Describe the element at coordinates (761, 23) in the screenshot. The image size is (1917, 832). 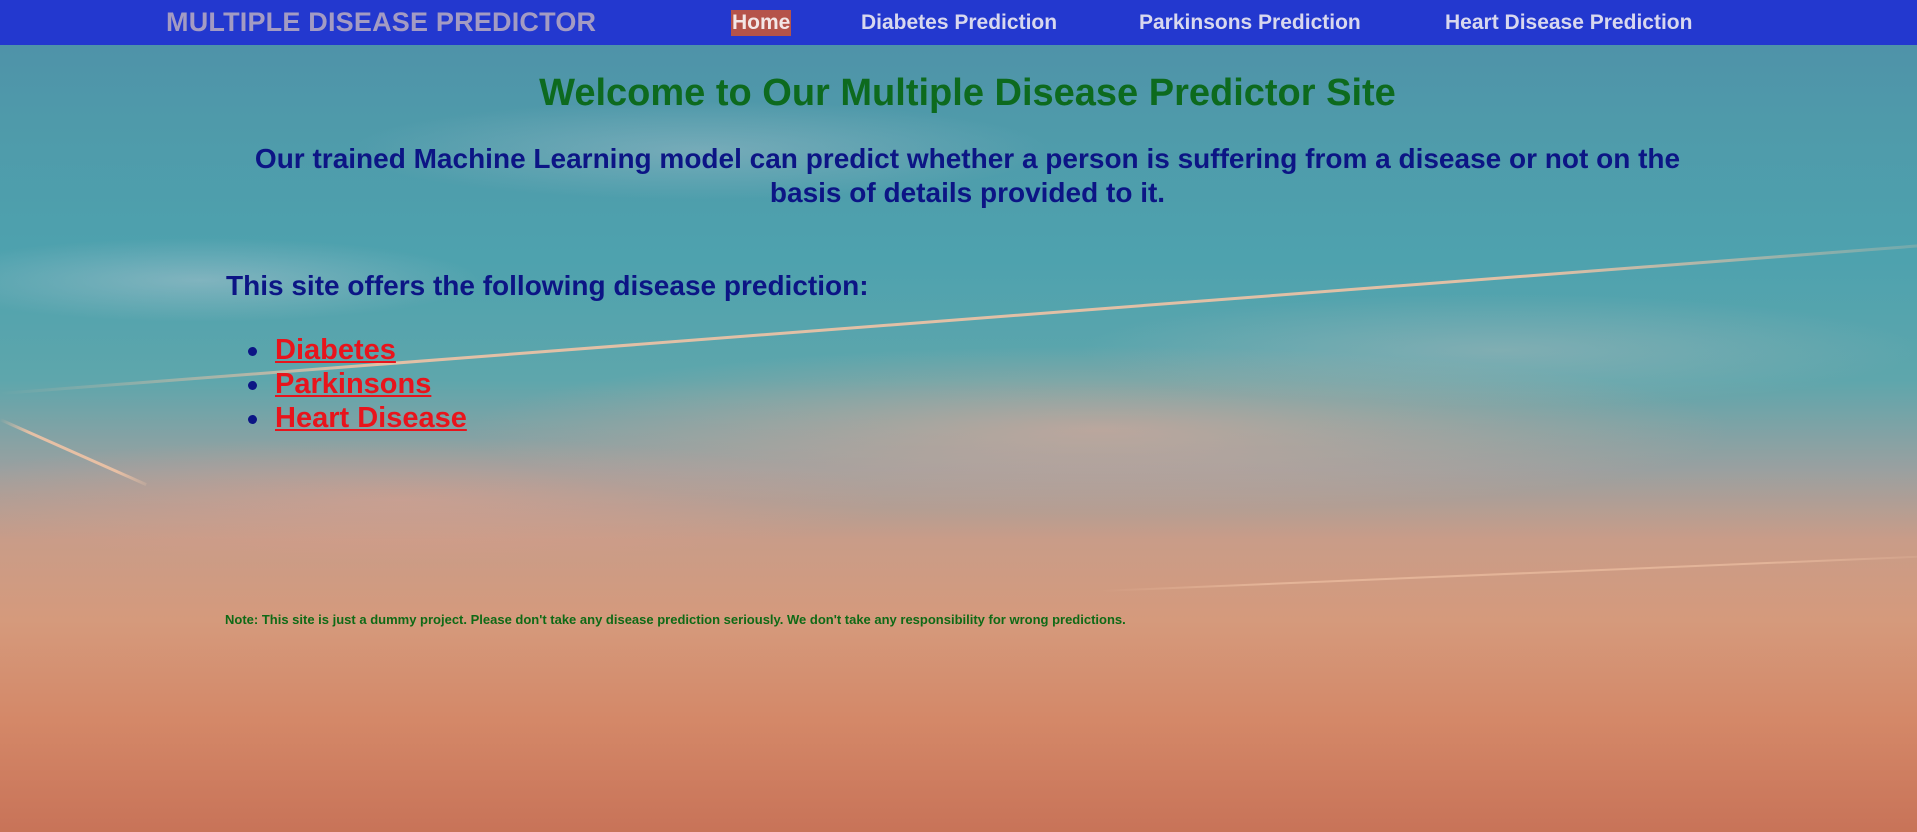
I see `nav-link-home: Home` at that location.